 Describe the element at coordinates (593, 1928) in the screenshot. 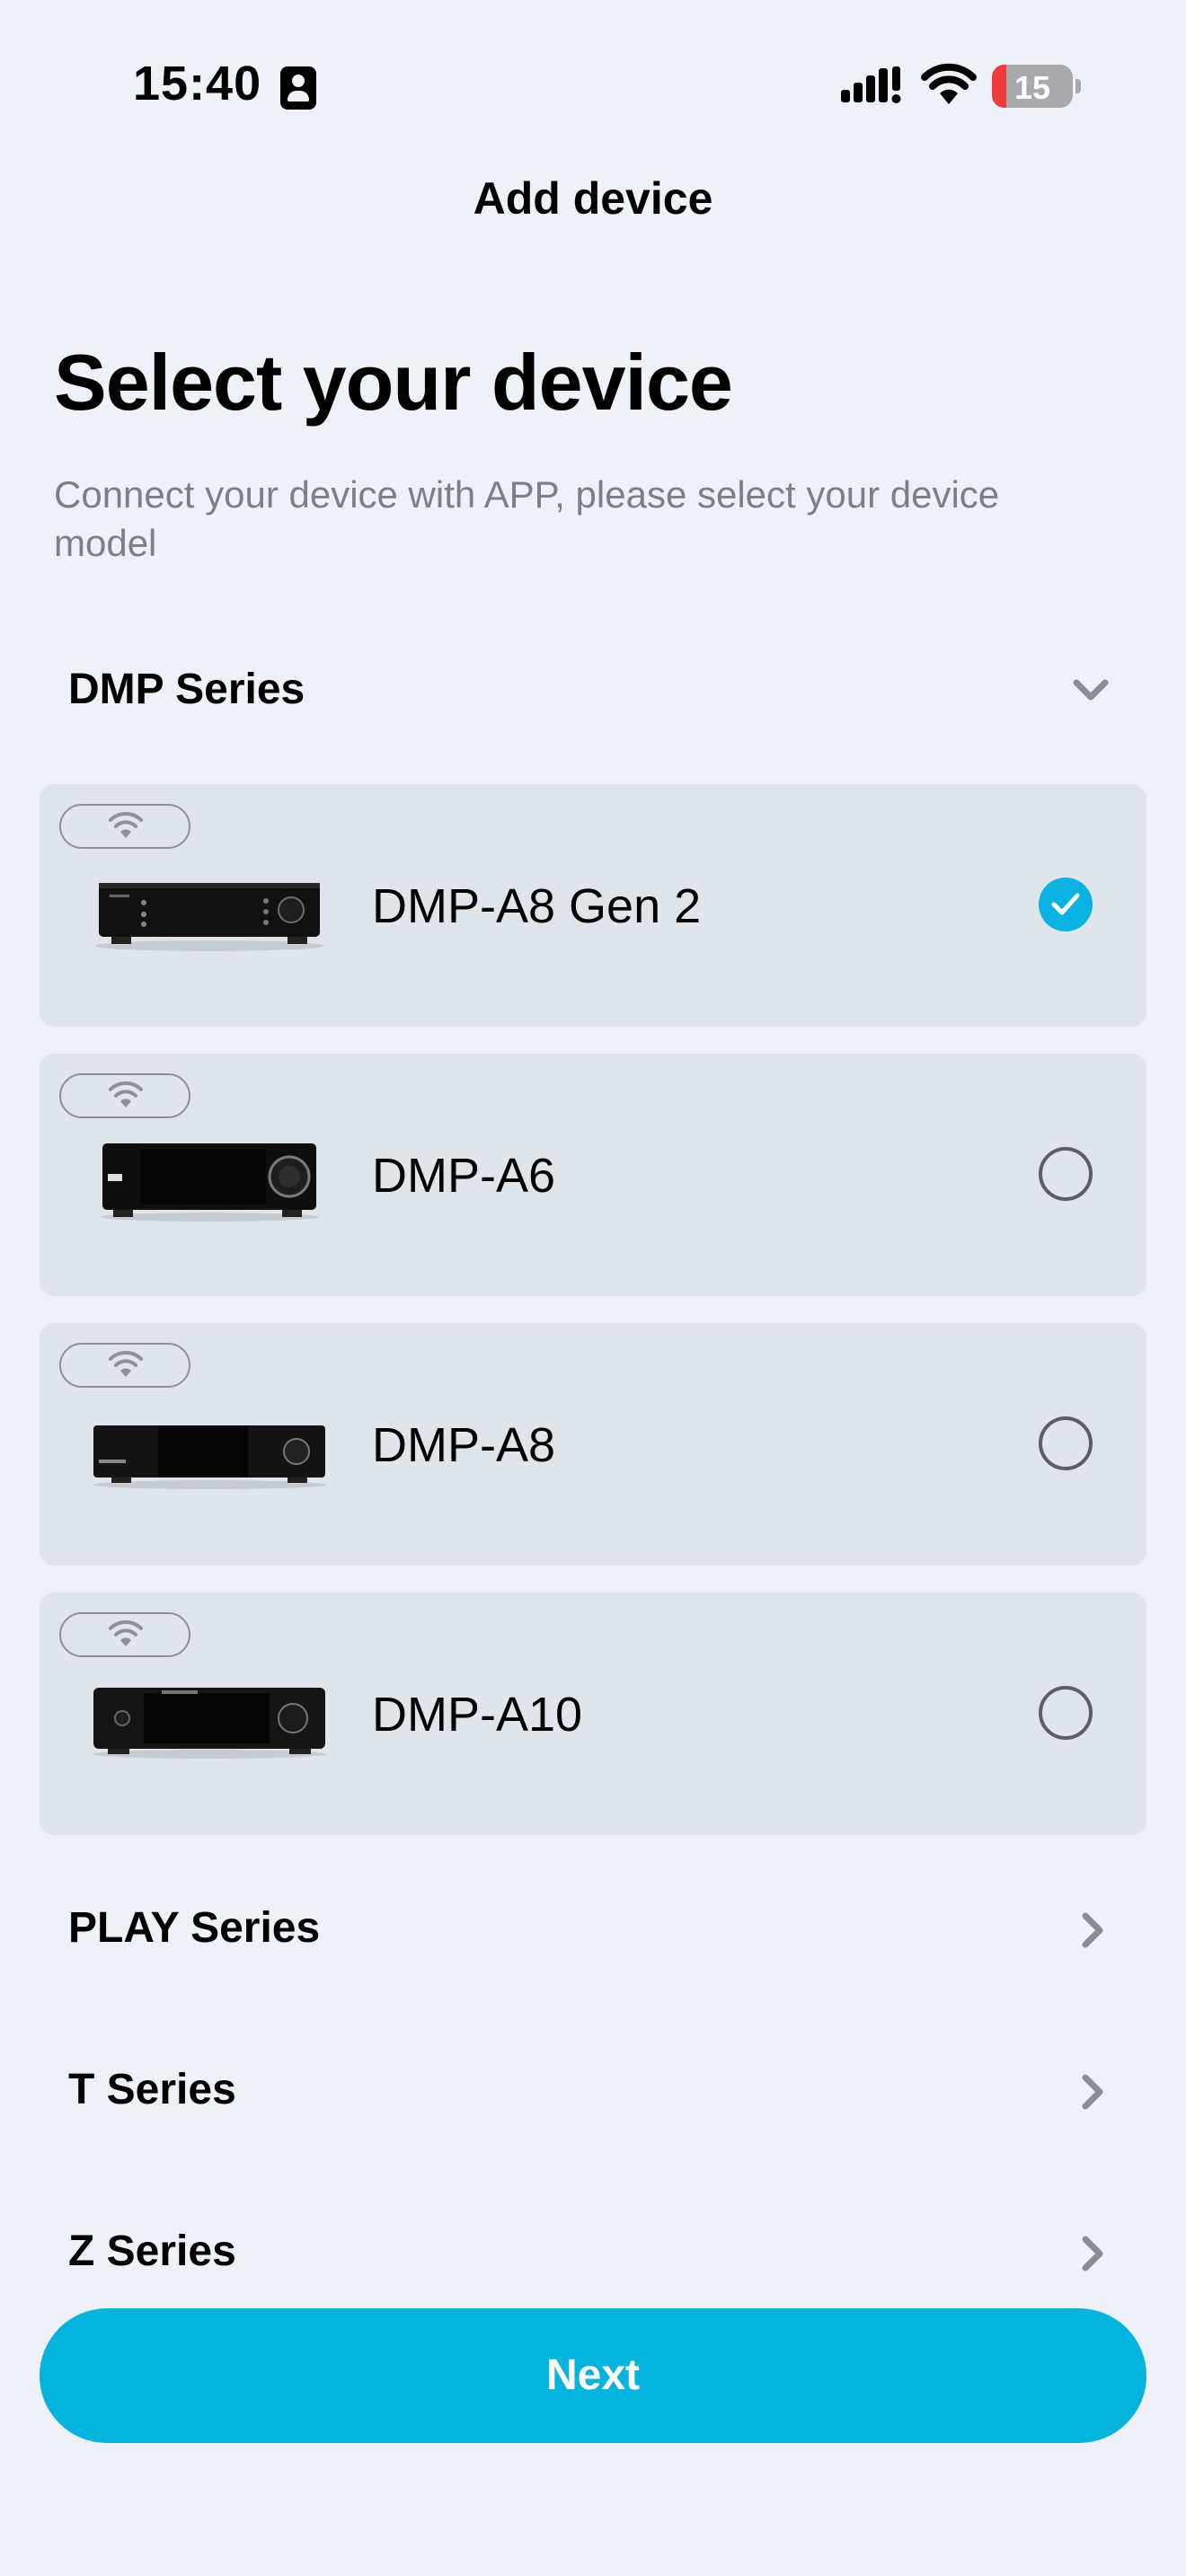

I see `series-play: PLAY Series` at that location.